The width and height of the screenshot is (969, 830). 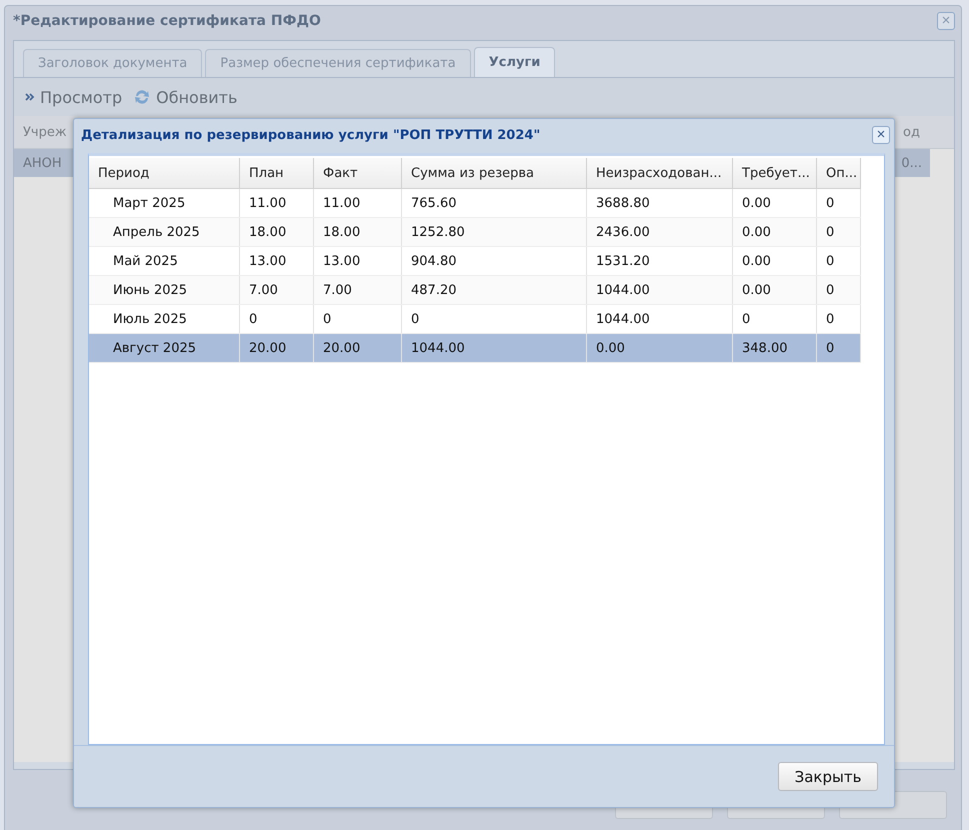 What do you see at coordinates (881, 135) in the screenshot?
I see `close-button: ×` at bounding box center [881, 135].